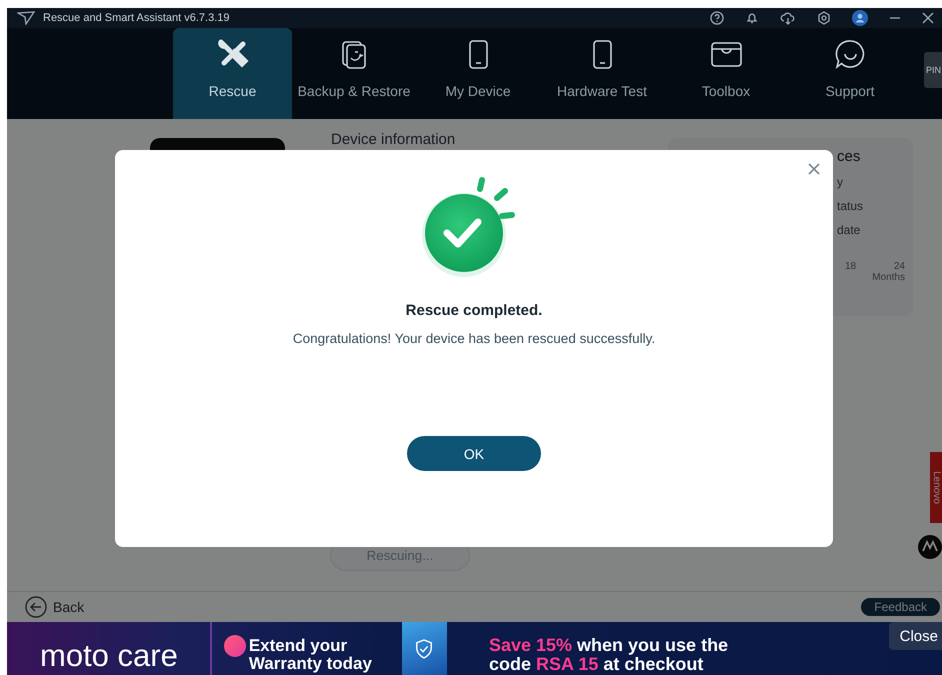 The width and height of the screenshot is (942, 675). Describe the element at coordinates (474, 338) in the screenshot. I see `dialog-message: Congratulations! Your device has been rescued successfully.` at that location.